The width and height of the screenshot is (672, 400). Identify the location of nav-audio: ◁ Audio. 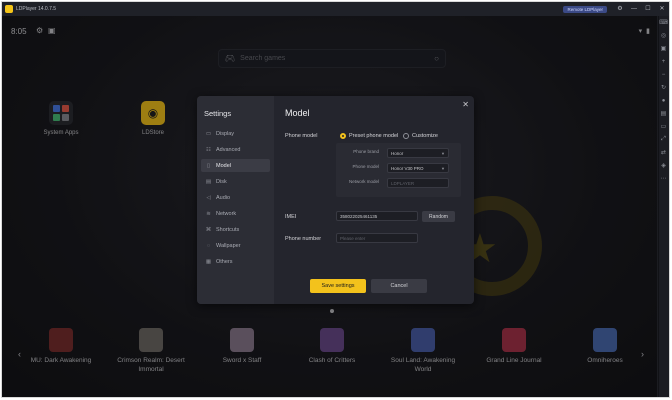
(235, 197).